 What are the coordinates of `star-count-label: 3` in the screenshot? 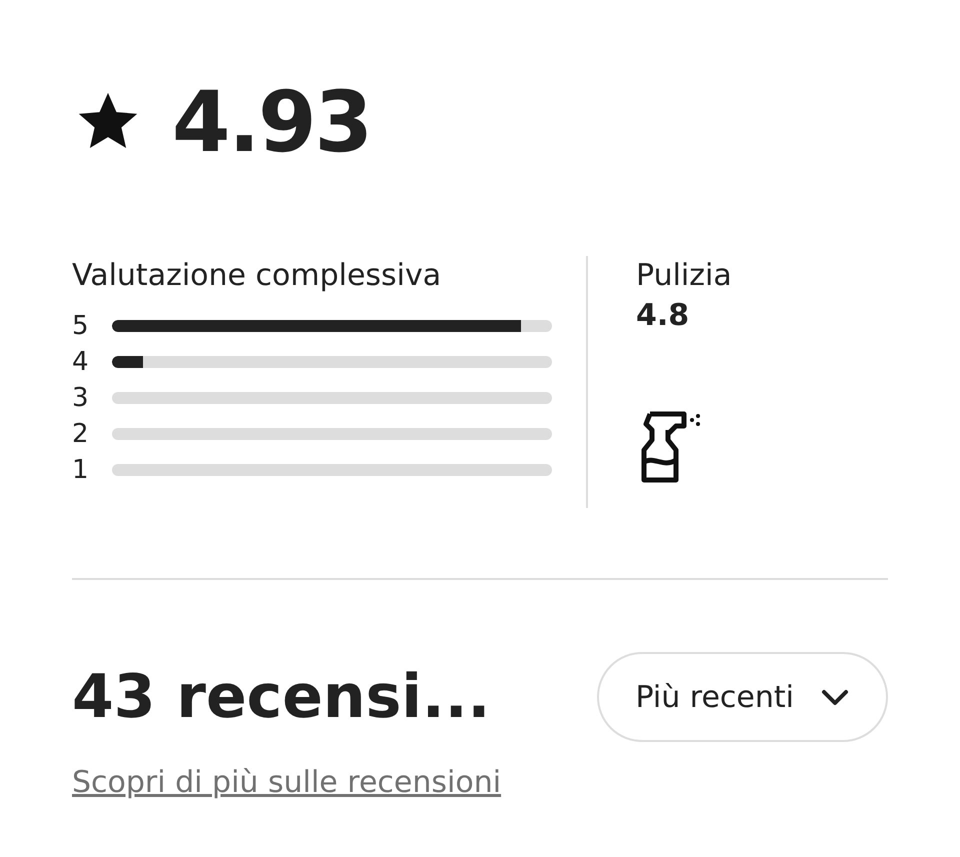 It's located at (81, 398).